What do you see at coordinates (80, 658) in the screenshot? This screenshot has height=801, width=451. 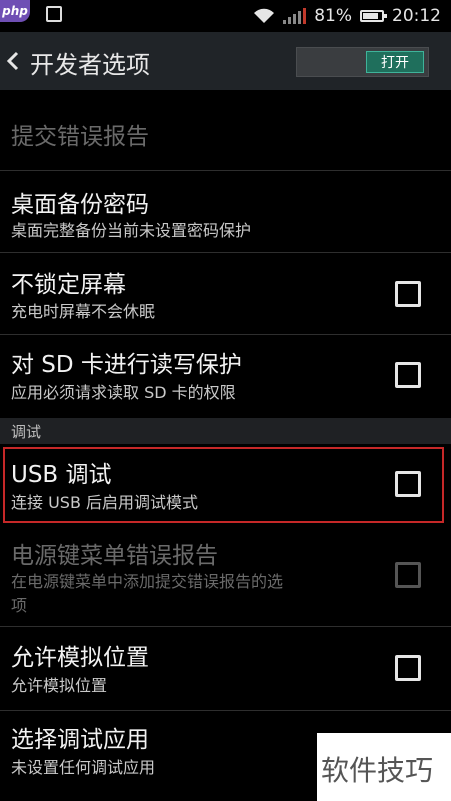 I see `item-title: 允许模拟位置` at bounding box center [80, 658].